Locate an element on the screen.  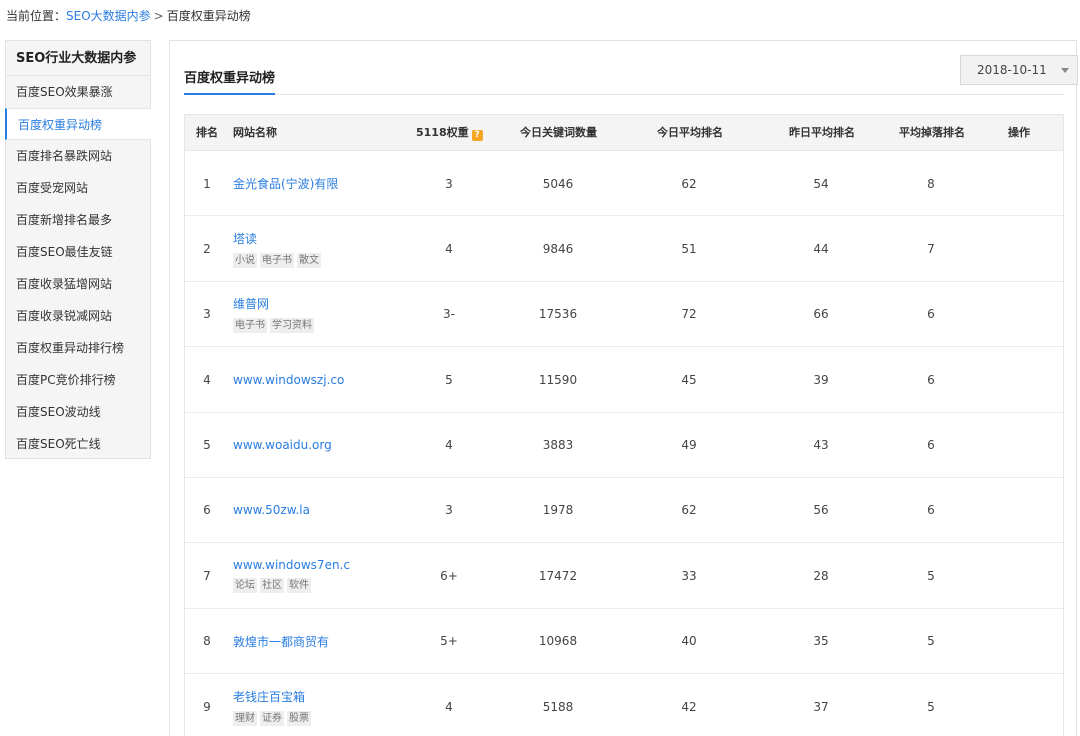
site-name-wrap: 塔读小说 电子书 散文 is located at coordinates (277, 248).